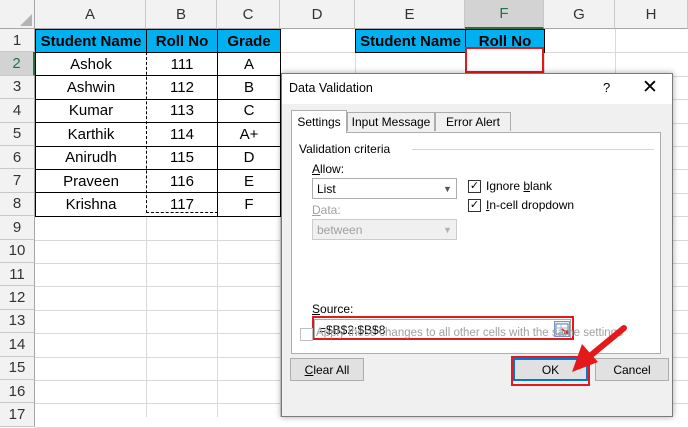 This screenshot has height=428, width=688. I want to click on cancel-button: Cancel, so click(632, 369).